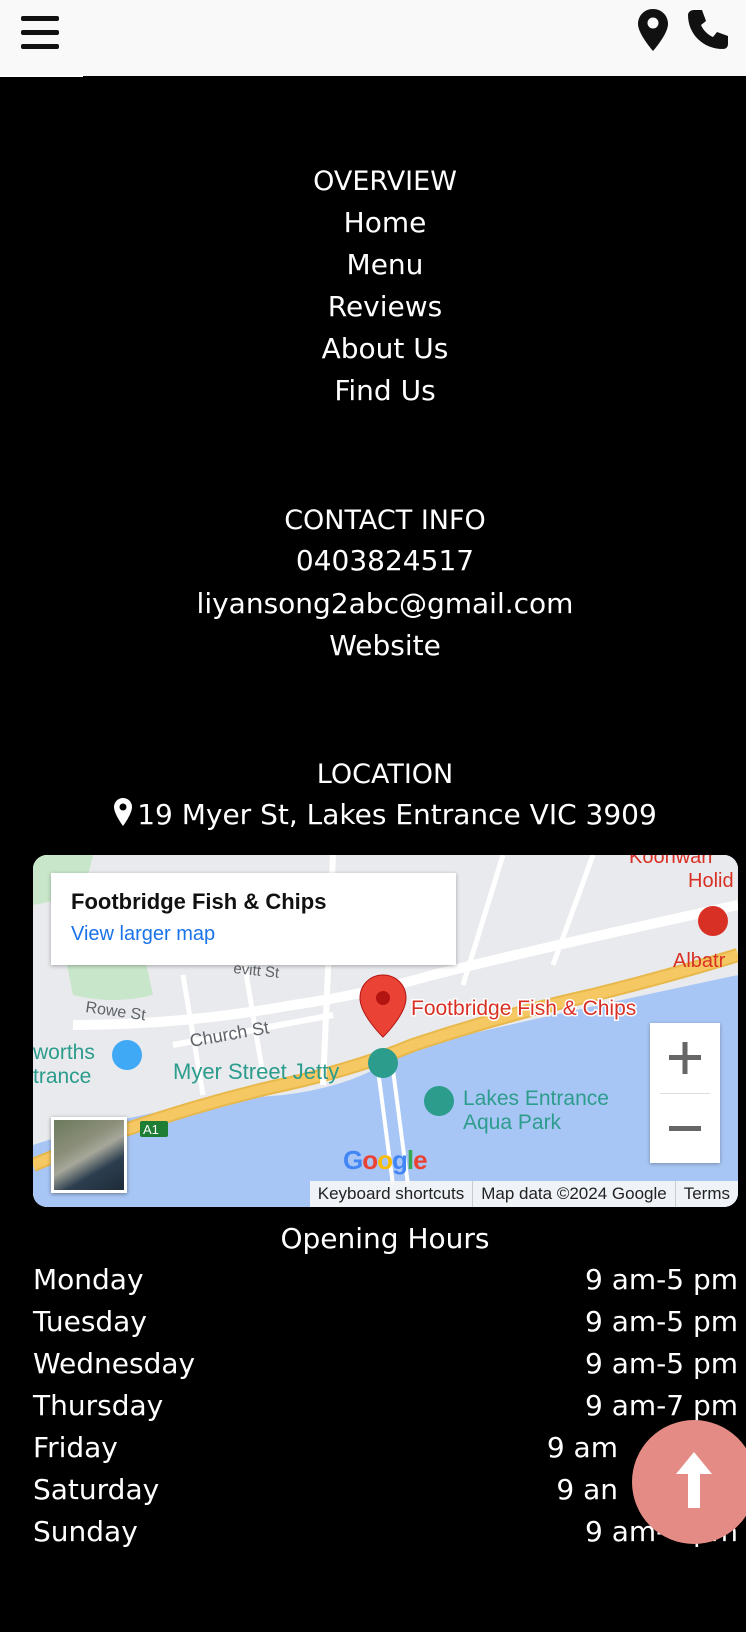  I want to click on map-label-jetty: Myer Street Jetty, so click(256, 1071).